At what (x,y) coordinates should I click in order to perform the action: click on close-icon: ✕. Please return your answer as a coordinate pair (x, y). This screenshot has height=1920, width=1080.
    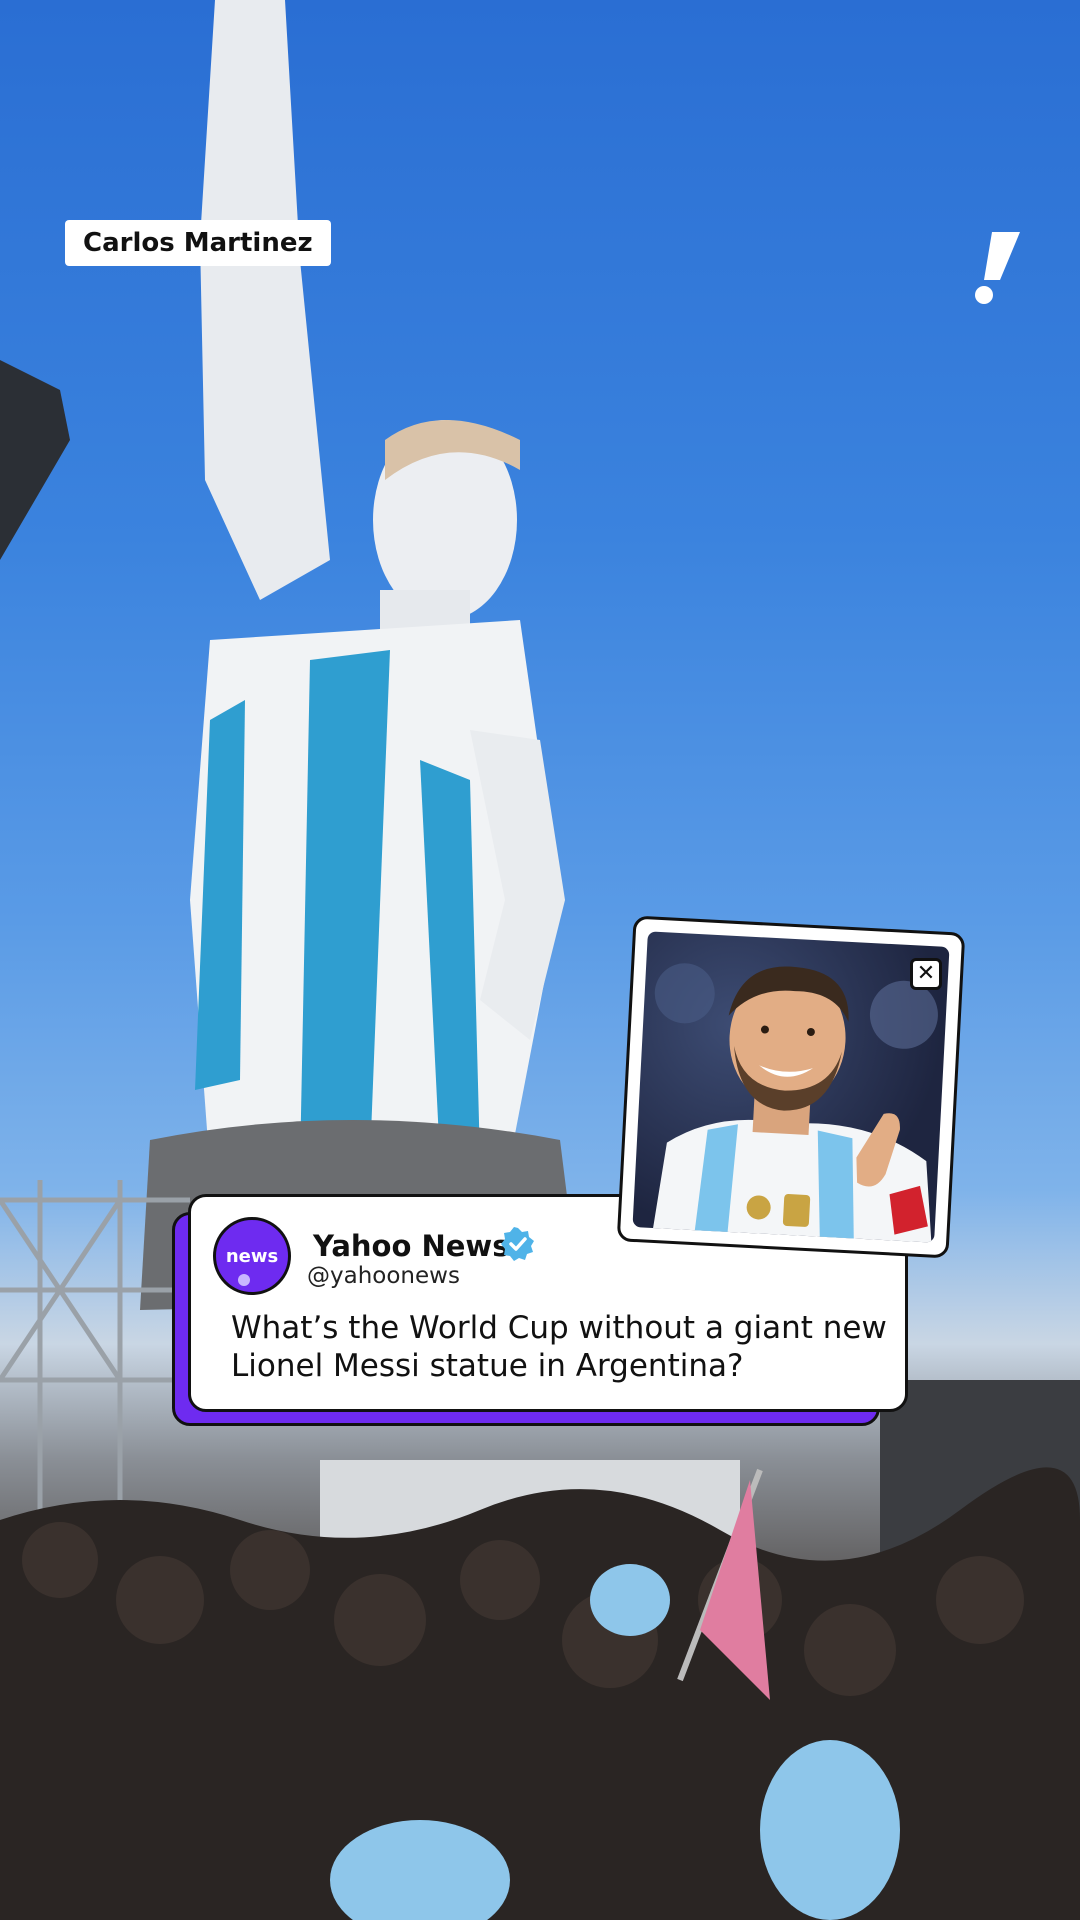
    Looking at the image, I should click on (926, 974).